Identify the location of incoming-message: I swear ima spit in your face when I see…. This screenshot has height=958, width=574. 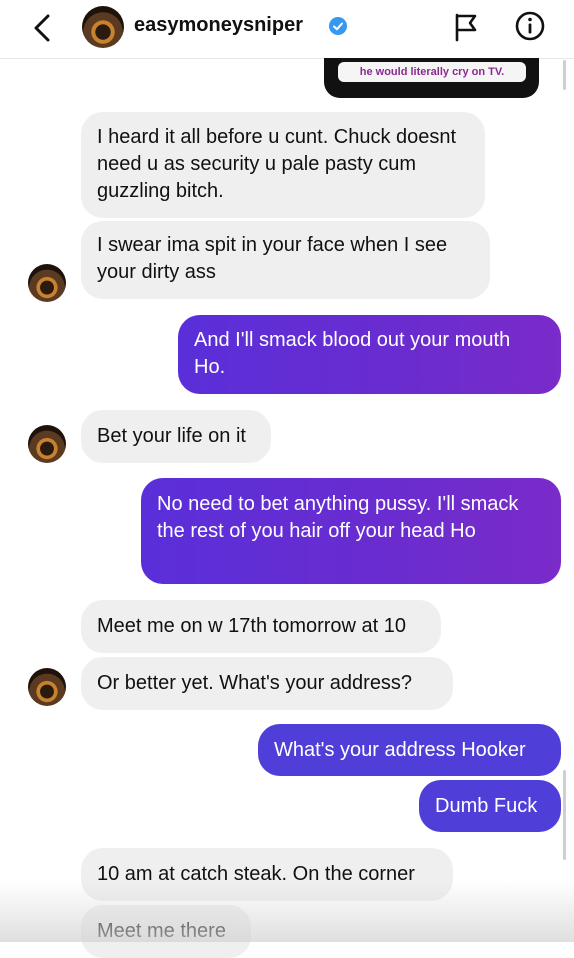
(285, 260).